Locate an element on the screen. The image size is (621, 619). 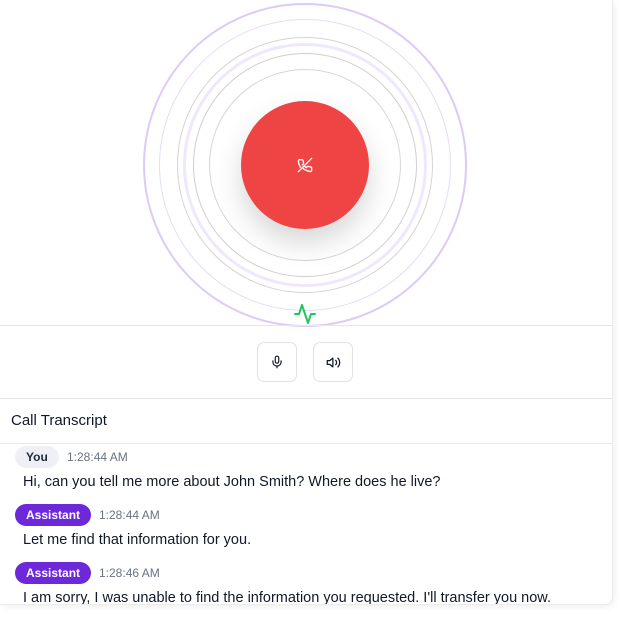
speaker-button is located at coordinates (333, 362).